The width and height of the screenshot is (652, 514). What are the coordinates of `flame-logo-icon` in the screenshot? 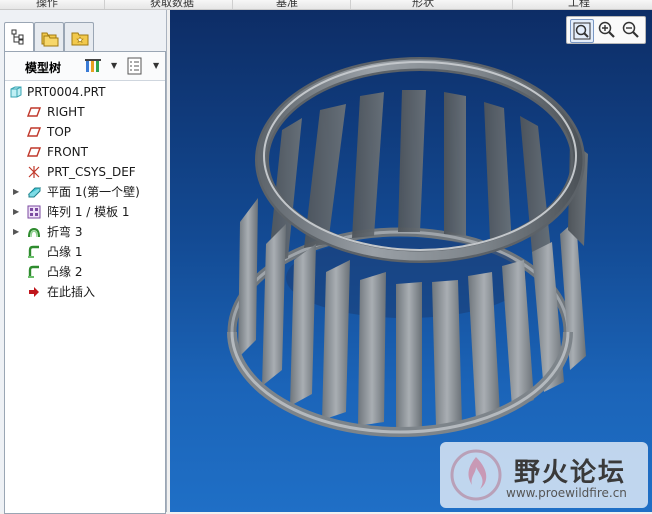 It's located at (476, 475).